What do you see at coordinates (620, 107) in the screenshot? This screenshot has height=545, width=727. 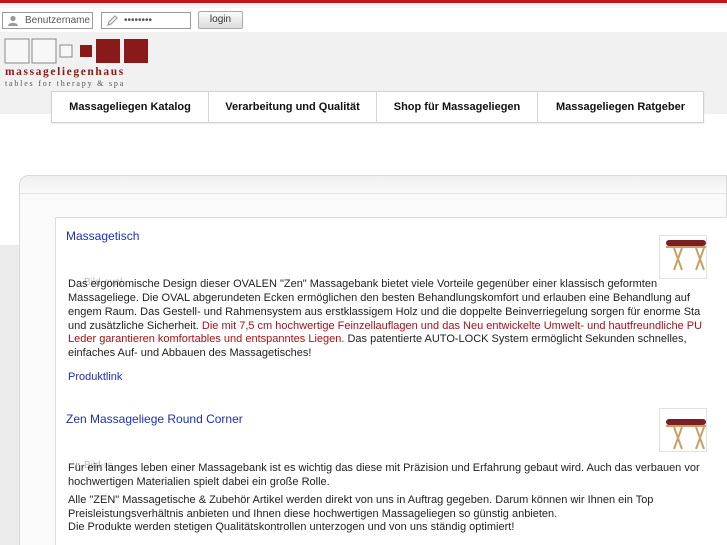 I see `nav-item-ratgeber: Massageliegen Ratgeber` at bounding box center [620, 107].